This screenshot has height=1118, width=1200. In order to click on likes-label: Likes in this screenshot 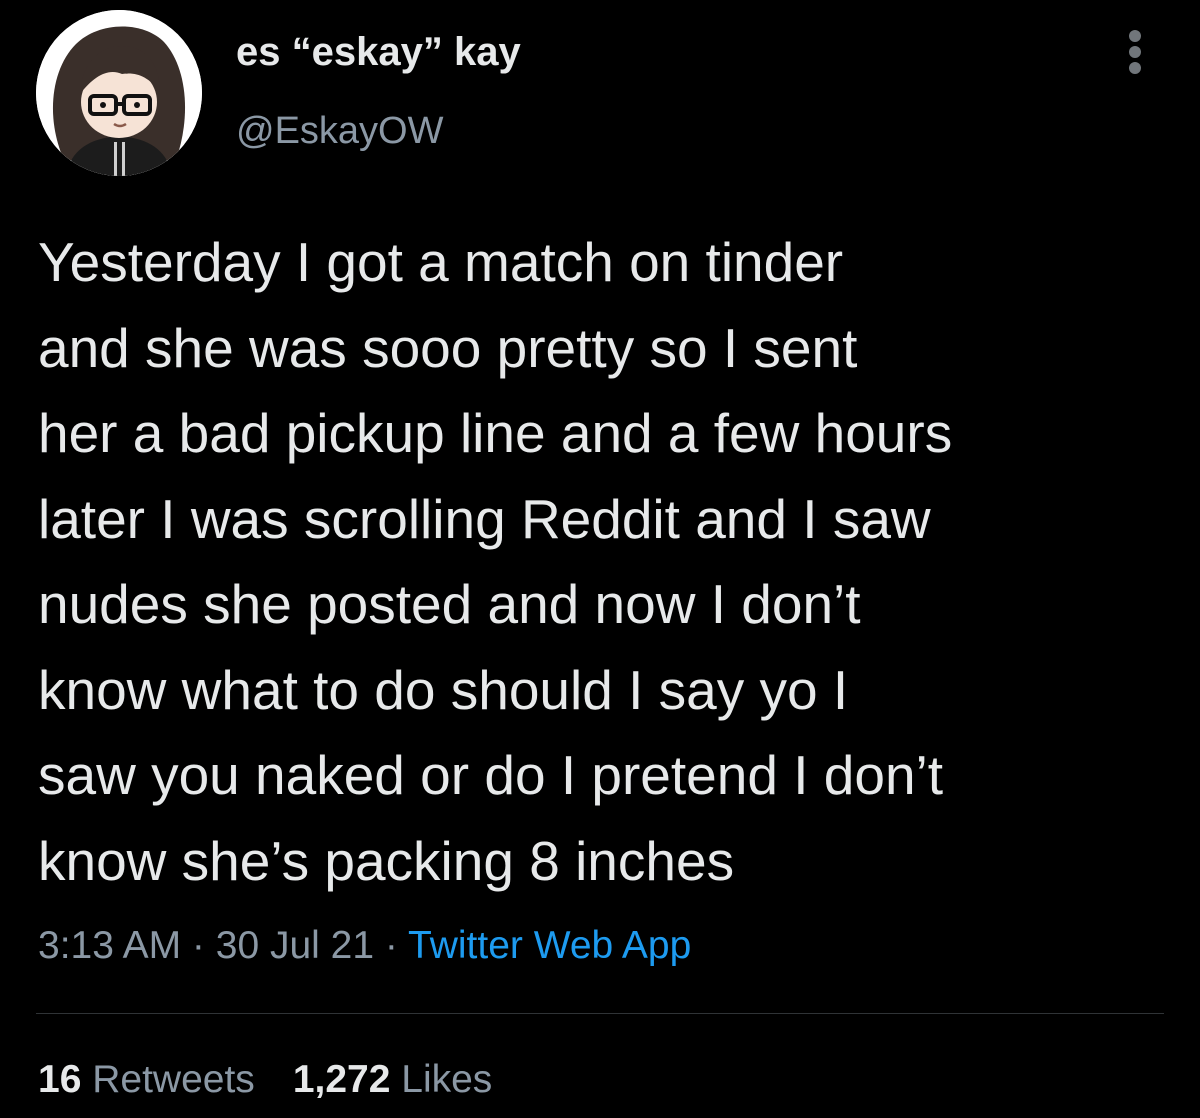, I will do `click(447, 1079)`.